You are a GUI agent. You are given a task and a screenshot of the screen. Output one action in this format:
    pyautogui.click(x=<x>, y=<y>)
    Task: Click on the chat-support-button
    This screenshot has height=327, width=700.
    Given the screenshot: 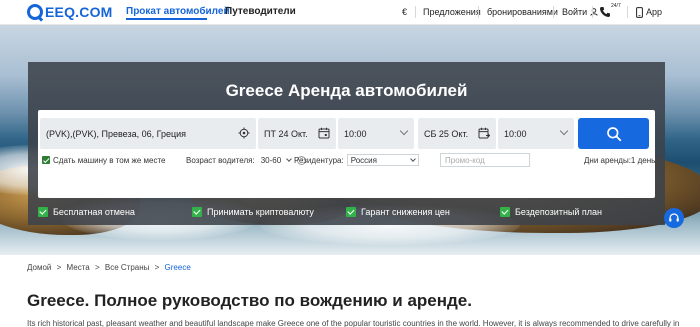 What is the action you would take?
    pyautogui.click(x=674, y=218)
    